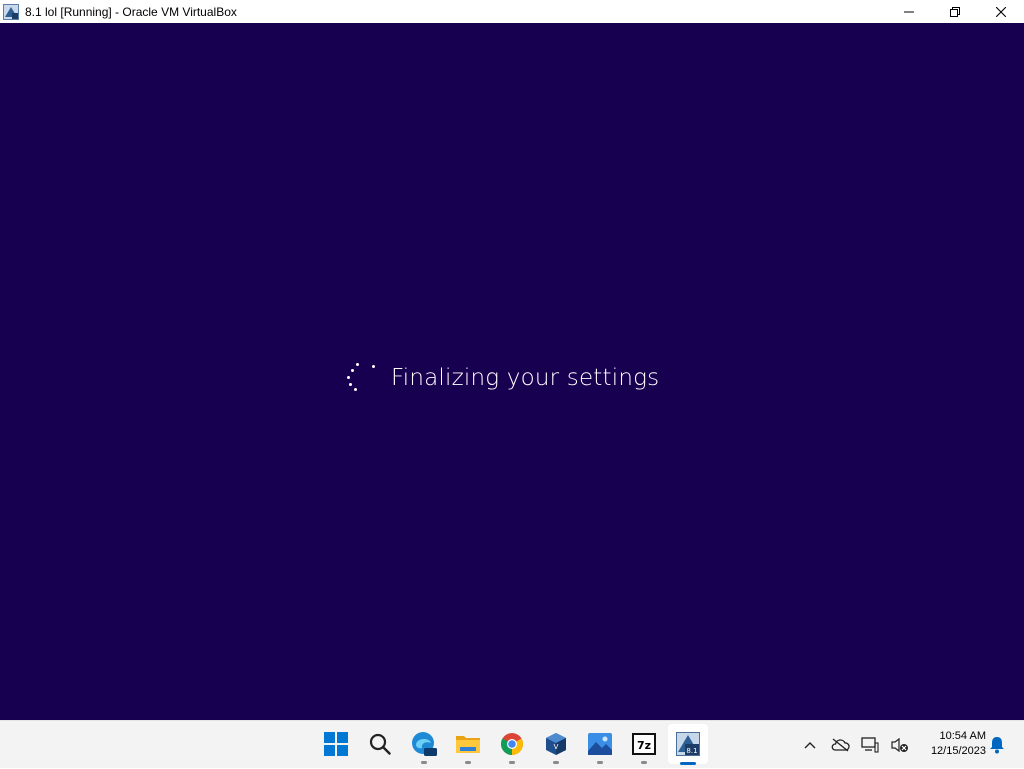 Image resolution: width=1024 pixels, height=769 pixels. I want to click on window-titlebar: 8.1 lol [Running] - Oracle VM VirtualBox, so click(512, 11).